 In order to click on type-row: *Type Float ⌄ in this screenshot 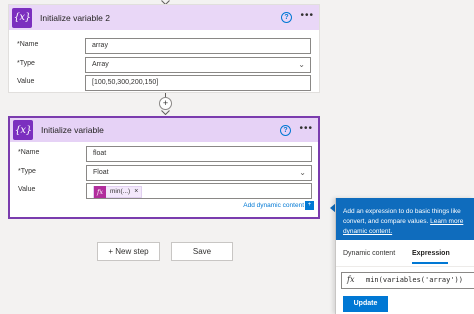, I will do `click(164, 173)`.